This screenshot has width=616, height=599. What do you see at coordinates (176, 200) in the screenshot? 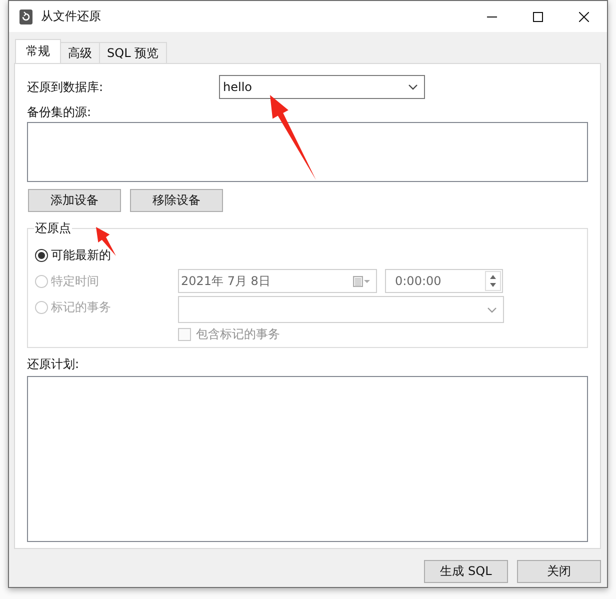
I see `device-button: 移除设备` at bounding box center [176, 200].